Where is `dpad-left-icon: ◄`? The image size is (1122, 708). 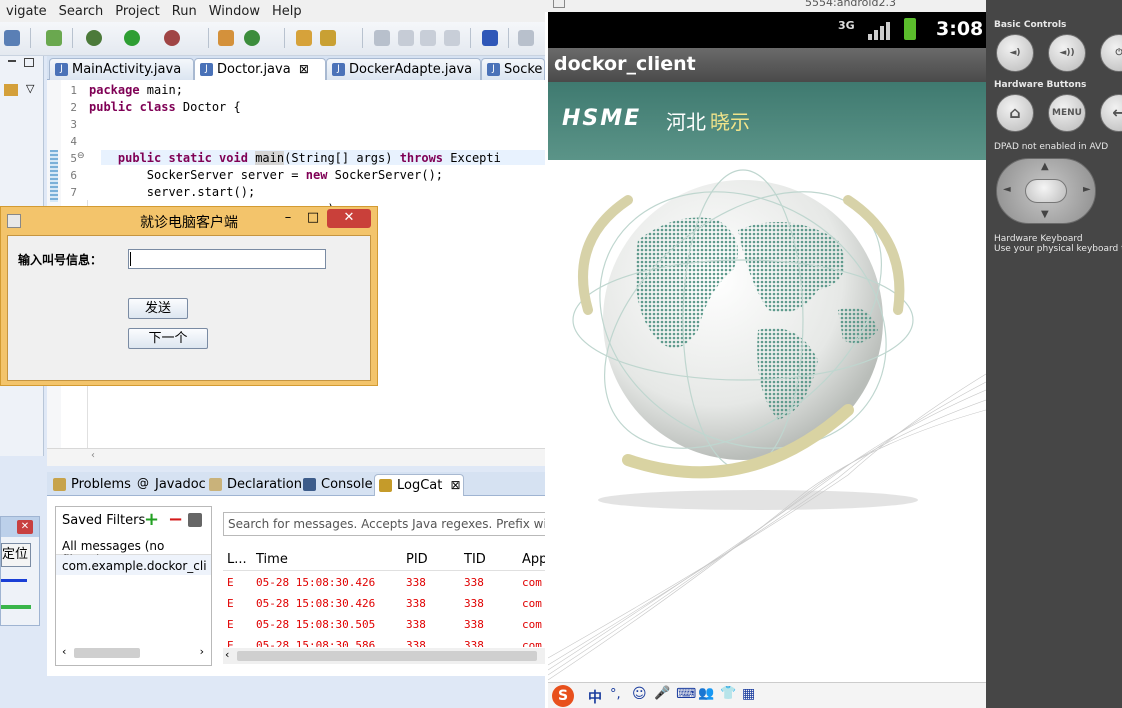
dpad-left-icon: ◄ is located at coordinates (1007, 189).